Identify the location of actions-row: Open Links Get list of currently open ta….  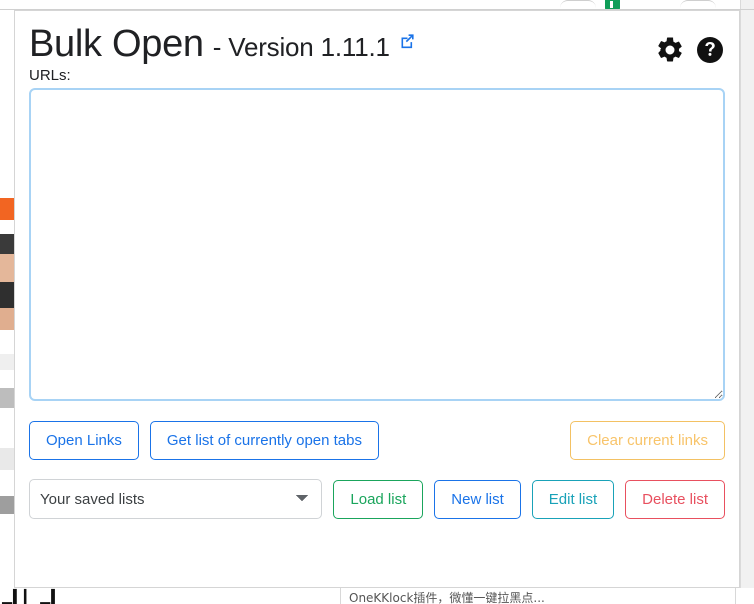
(377, 440).